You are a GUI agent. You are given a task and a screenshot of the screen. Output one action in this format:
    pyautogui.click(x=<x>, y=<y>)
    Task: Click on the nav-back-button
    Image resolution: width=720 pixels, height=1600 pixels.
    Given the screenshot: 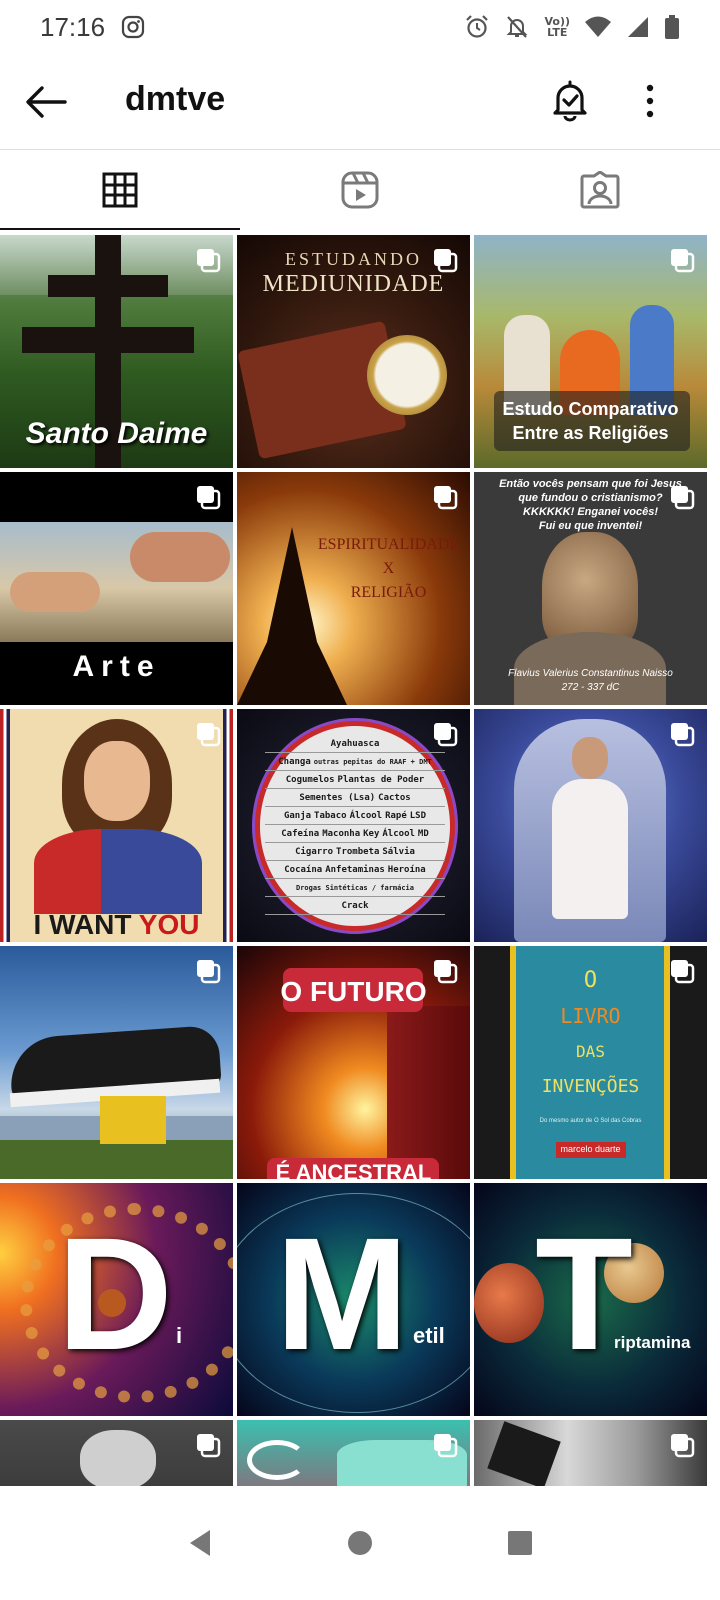 What is the action you would take?
    pyautogui.click(x=200, y=1543)
    